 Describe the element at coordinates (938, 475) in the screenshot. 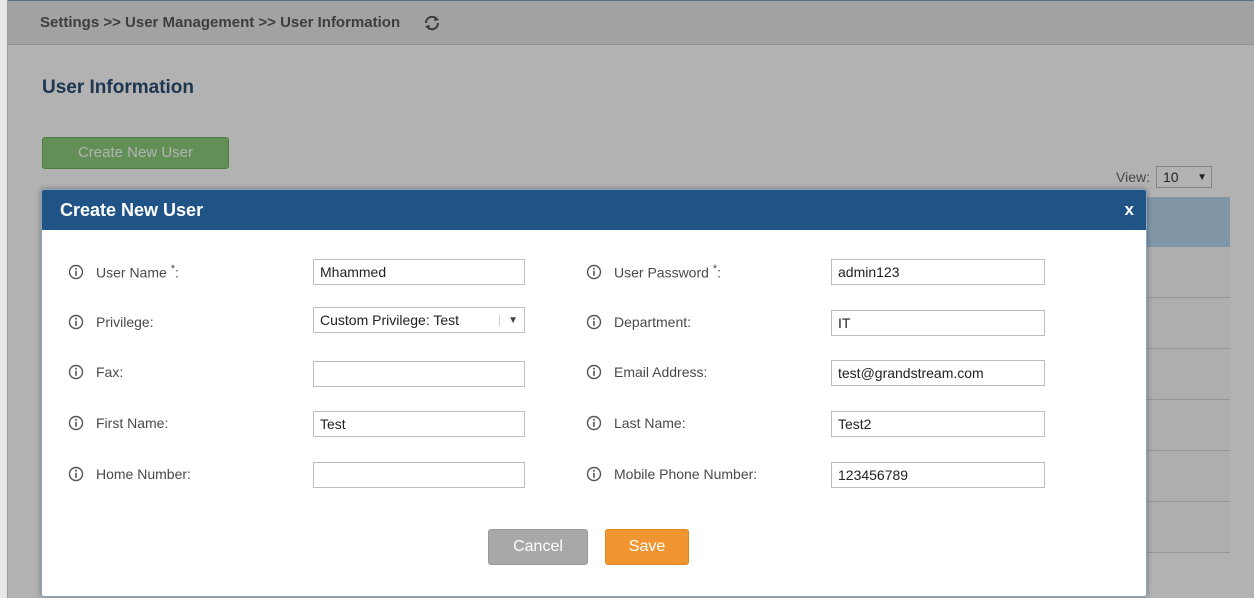

I see `mobile-input: 123456789` at that location.